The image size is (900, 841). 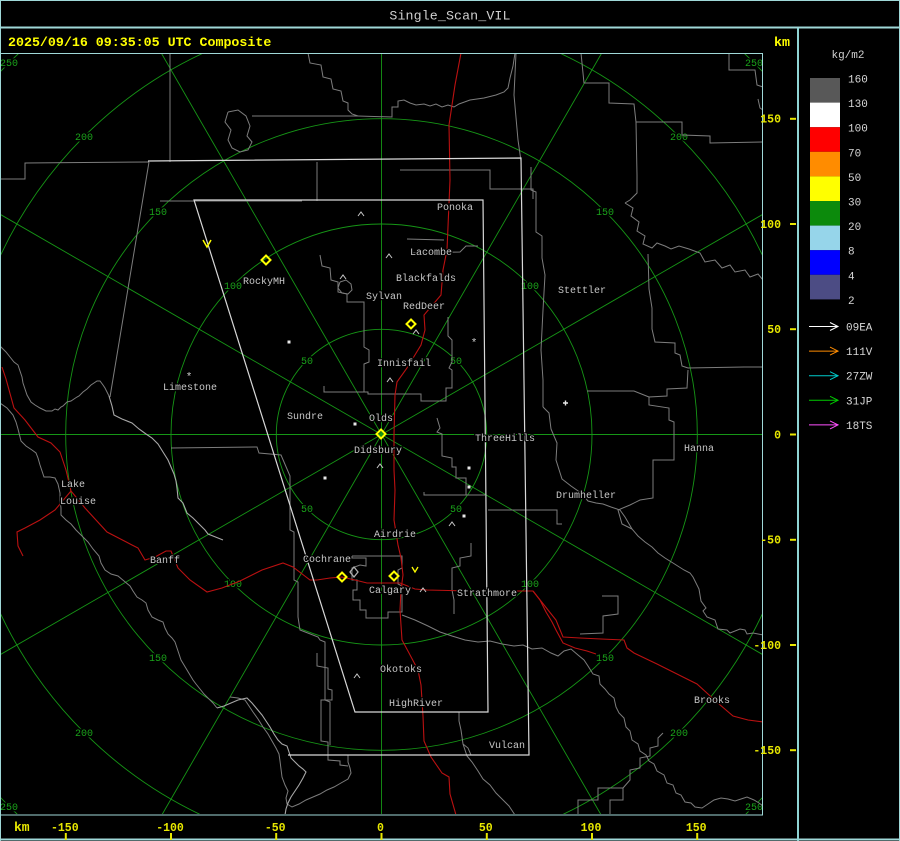 What do you see at coordinates (431, 253) in the screenshot?
I see `svg-text: Lacombe` at bounding box center [431, 253].